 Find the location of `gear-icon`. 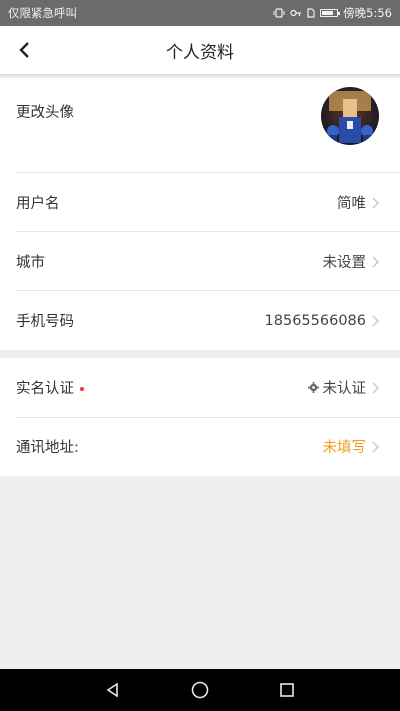

gear-icon is located at coordinates (313, 387).